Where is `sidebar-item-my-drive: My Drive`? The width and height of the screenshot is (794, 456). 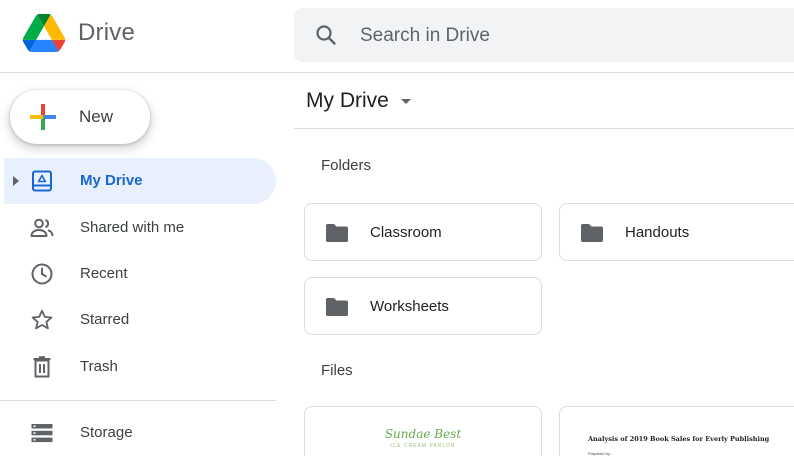 sidebar-item-my-drive: My Drive is located at coordinates (140, 181).